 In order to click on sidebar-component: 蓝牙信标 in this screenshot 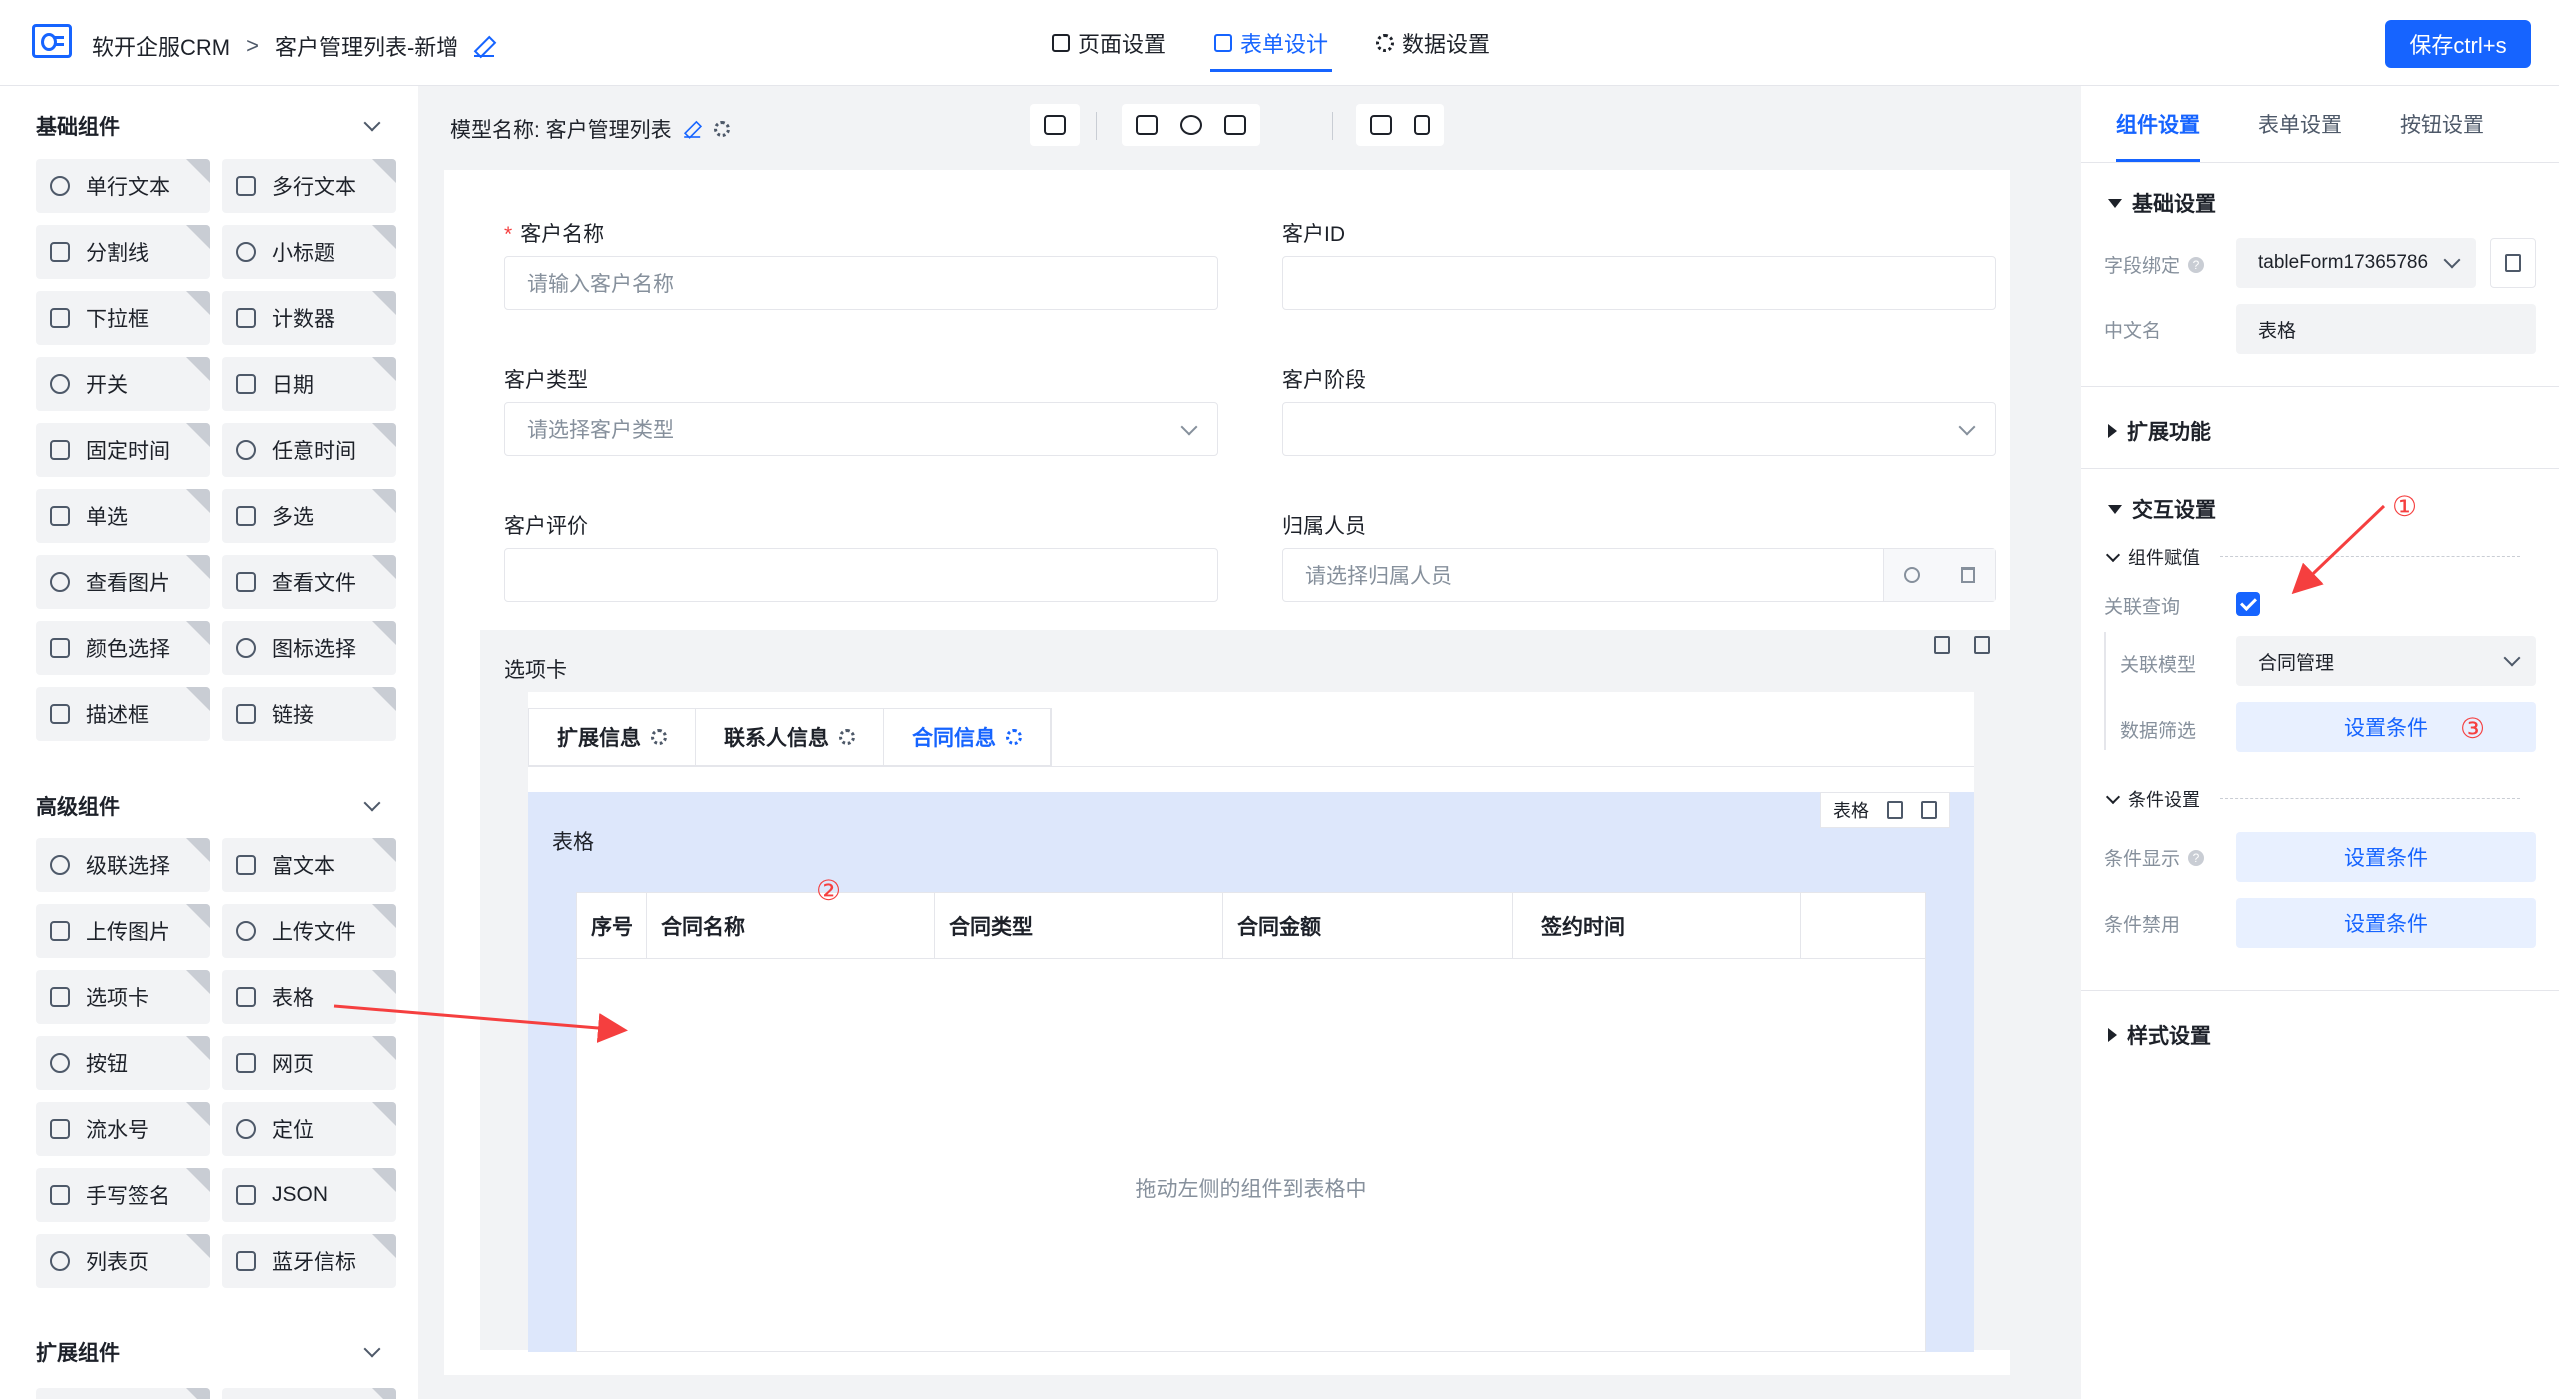, I will do `click(309, 1261)`.